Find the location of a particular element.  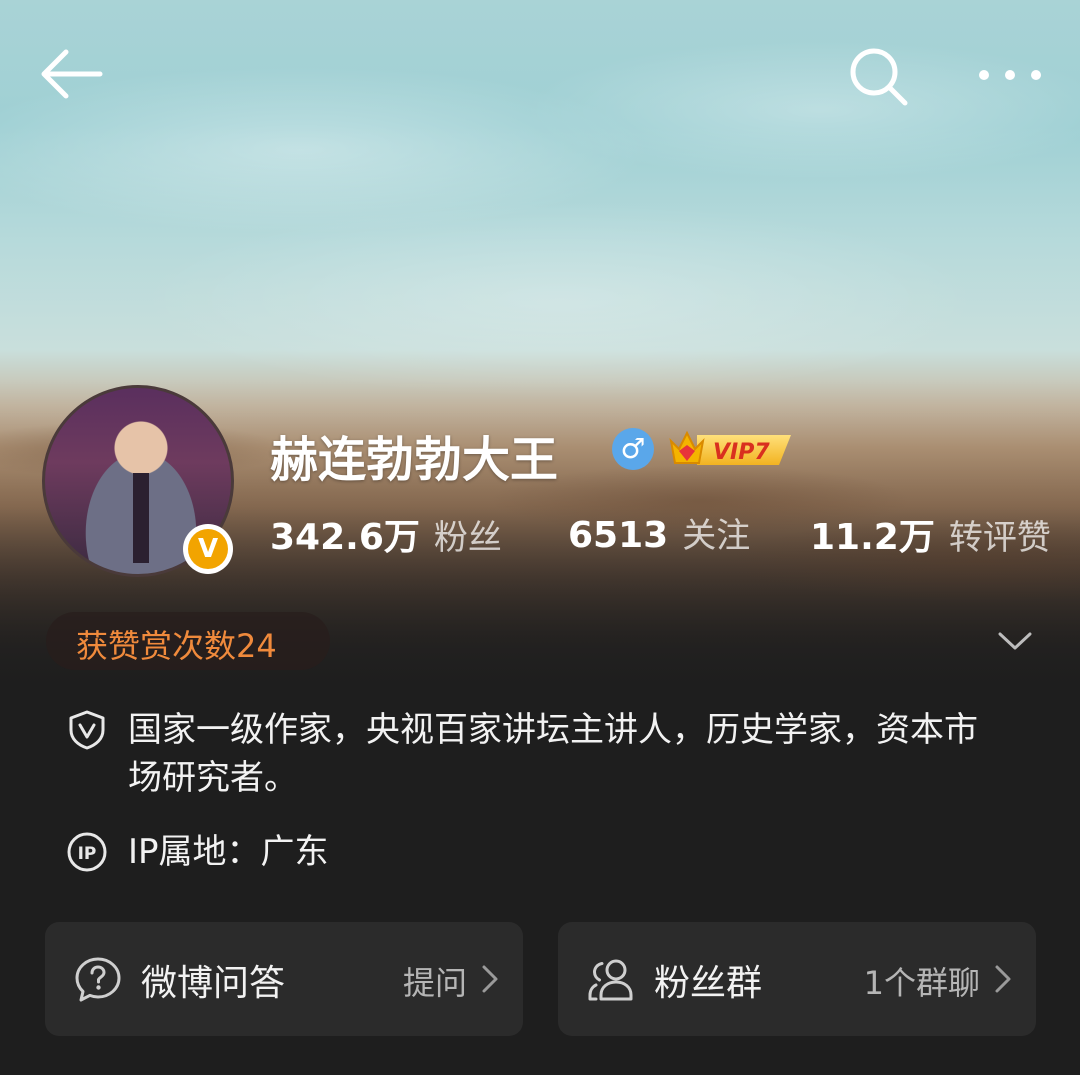

stat-following: 6513 关注 is located at coordinates (659, 532).